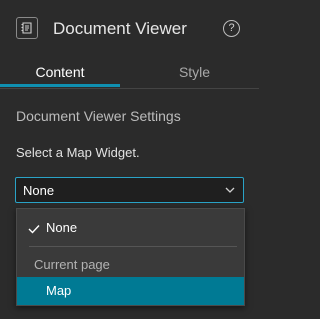  I want to click on panel-title: Document Viewer, so click(120, 28).